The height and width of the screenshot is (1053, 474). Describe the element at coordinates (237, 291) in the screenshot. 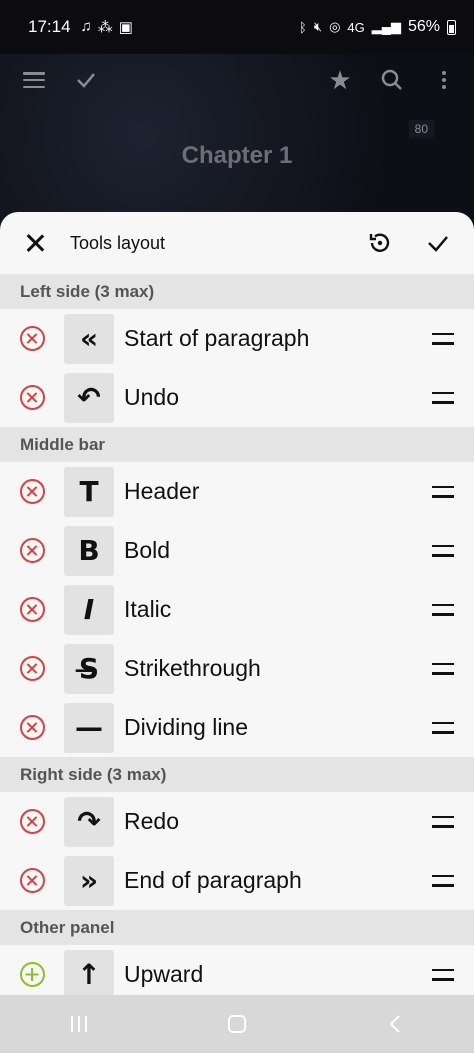

I see `section-header: Left side (3 max)` at that location.